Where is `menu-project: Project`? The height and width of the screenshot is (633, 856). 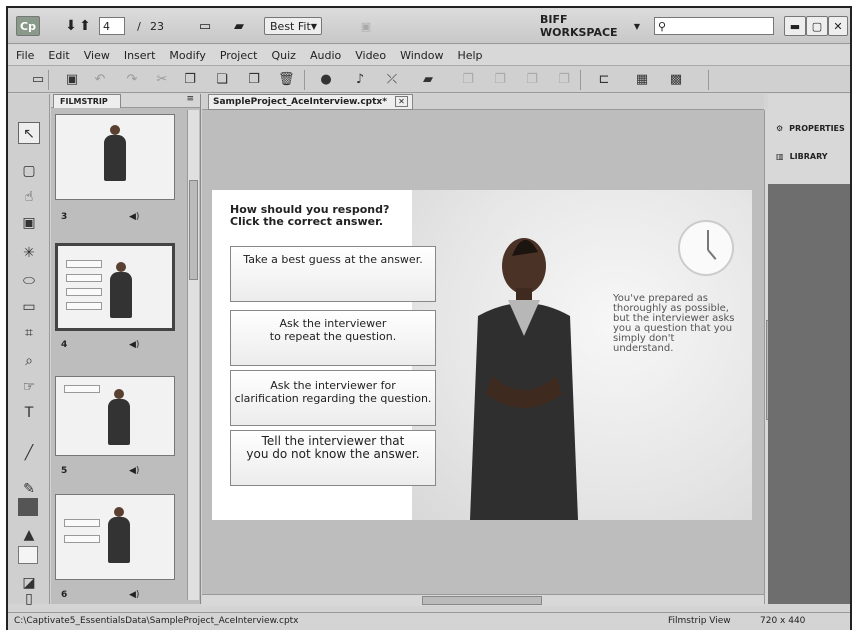
menu-project: Project is located at coordinates (239, 55).